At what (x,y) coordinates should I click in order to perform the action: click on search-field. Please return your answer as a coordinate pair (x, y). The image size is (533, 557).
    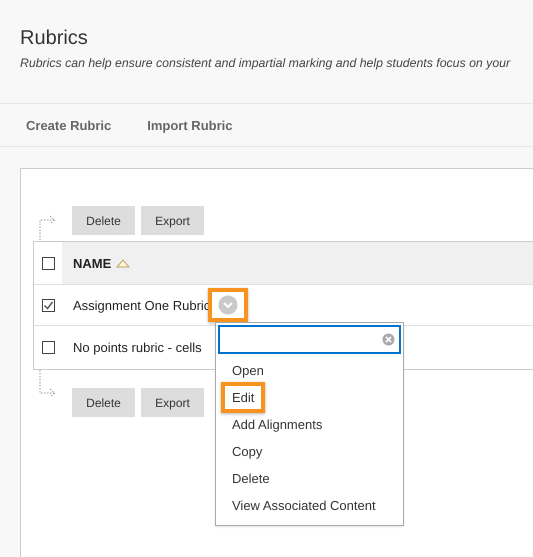
    Looking at the image, I should click on (309, 339).